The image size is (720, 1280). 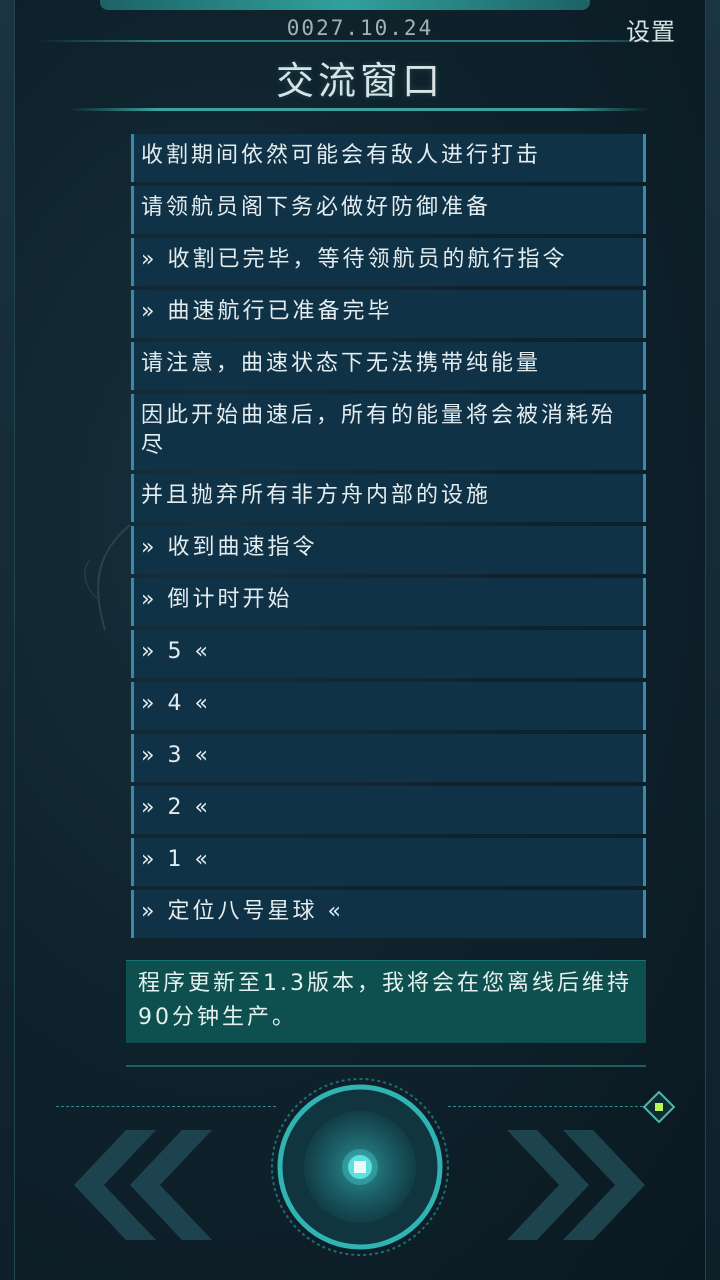 What do you see at coordinates (548, 1106) in the screenshot?
I see `dashed-line-right` at bounding box center [548, 1106].